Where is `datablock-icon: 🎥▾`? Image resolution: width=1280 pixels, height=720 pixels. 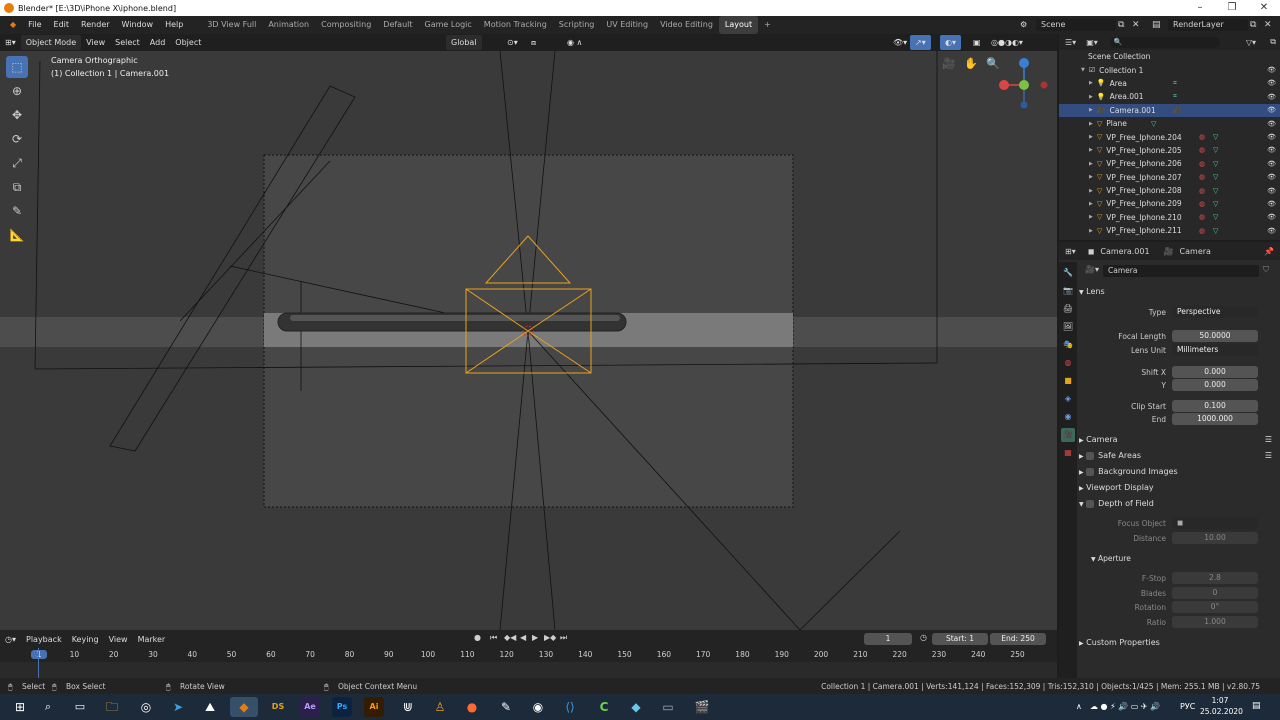 datablock-icon: 🎥▾ is located at coordinates (1092, 269).